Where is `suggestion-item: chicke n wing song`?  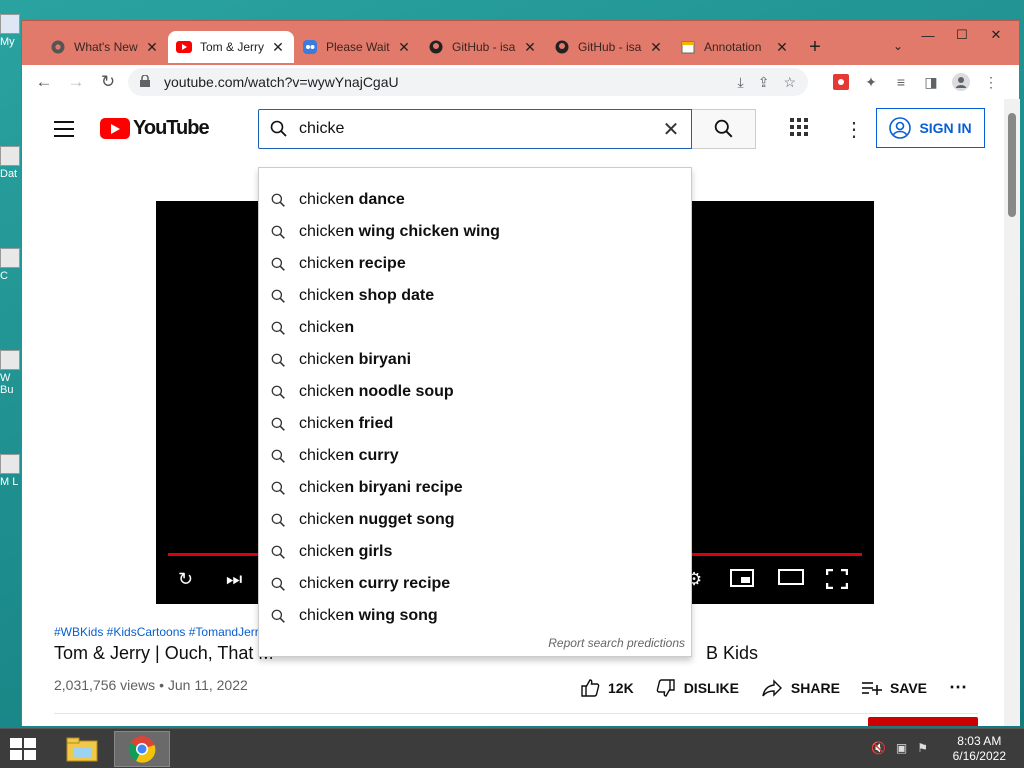 suggestion-item: chicke n wing song is located at coordinates (475, 616).